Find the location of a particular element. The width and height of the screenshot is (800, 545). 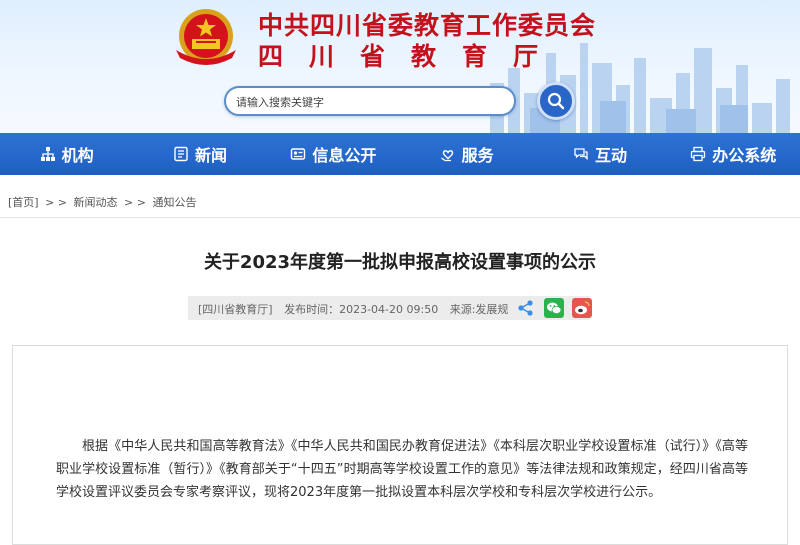

nav-item-org: 机构 is located at coordinates (66, 154).